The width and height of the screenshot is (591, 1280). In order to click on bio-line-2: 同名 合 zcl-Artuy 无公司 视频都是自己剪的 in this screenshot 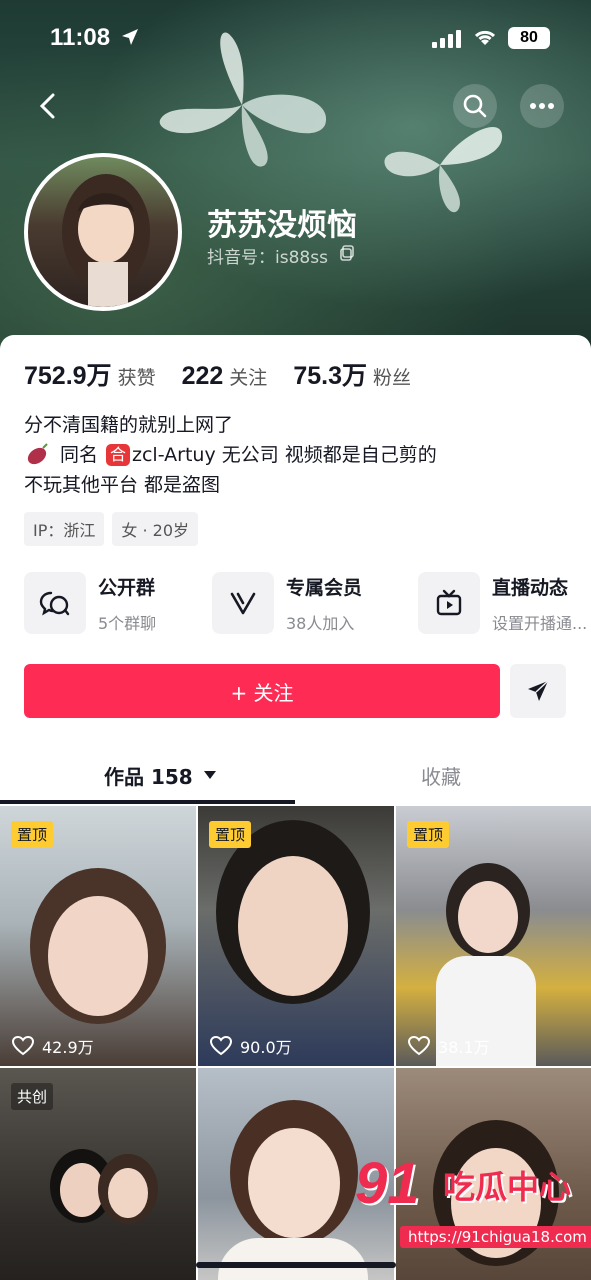, I will do `click(230, 455)`.